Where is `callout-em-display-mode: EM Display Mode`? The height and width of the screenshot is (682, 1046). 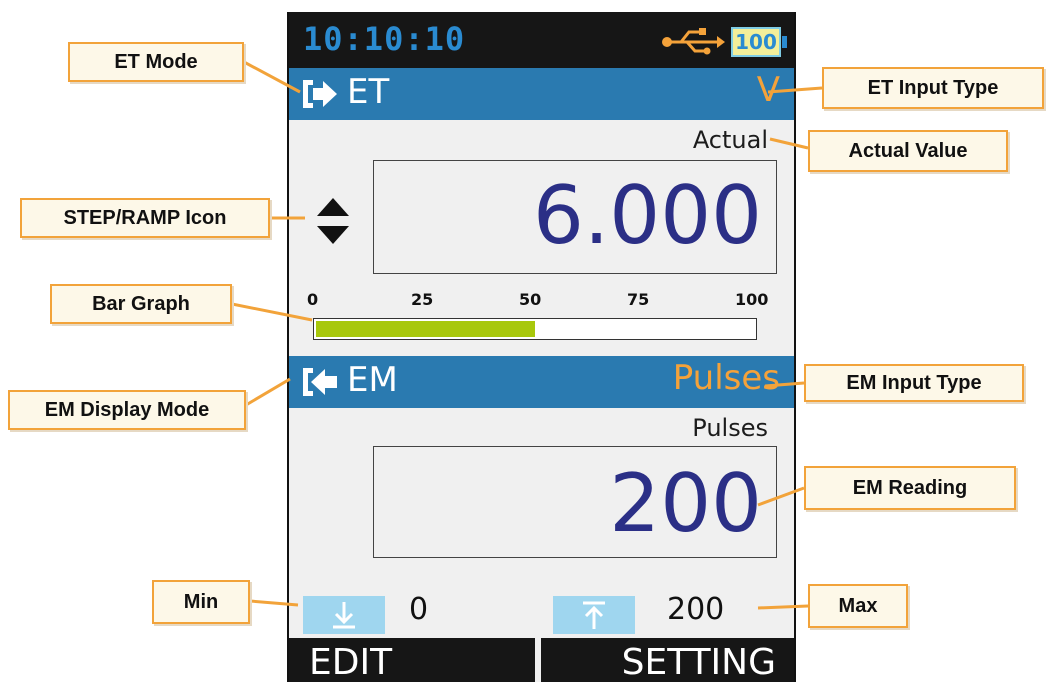 callout-em-display-mode: EM Display Mode is located at coordinates (127, 410).